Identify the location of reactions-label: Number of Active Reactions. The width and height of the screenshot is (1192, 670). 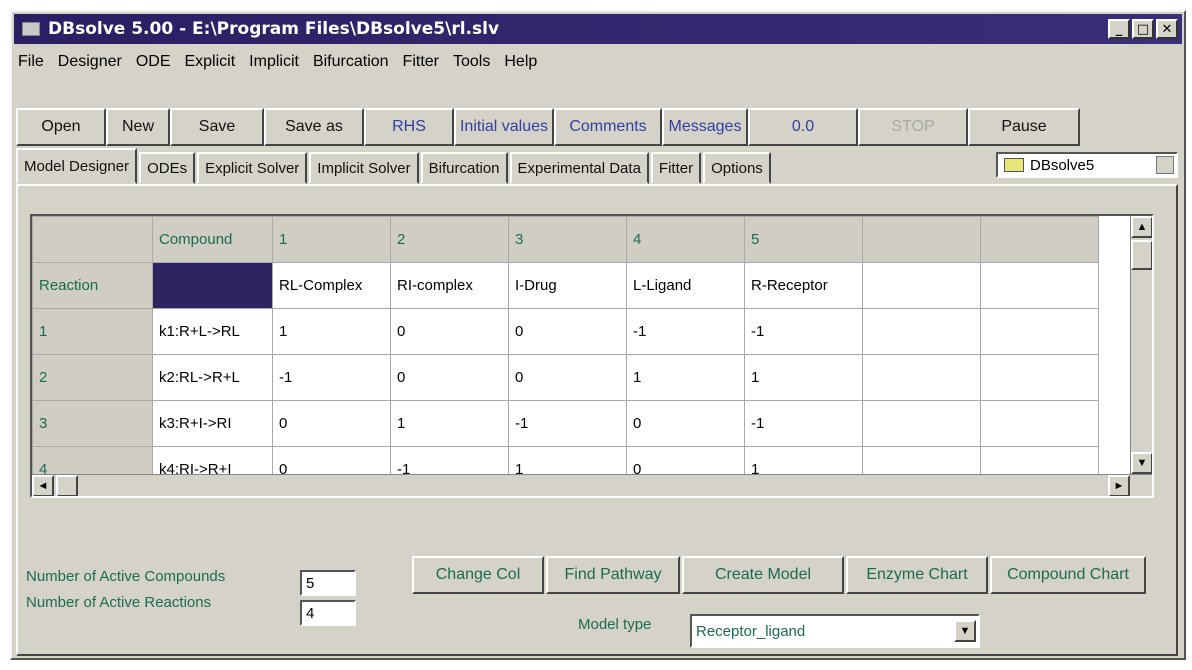
(119, 602).